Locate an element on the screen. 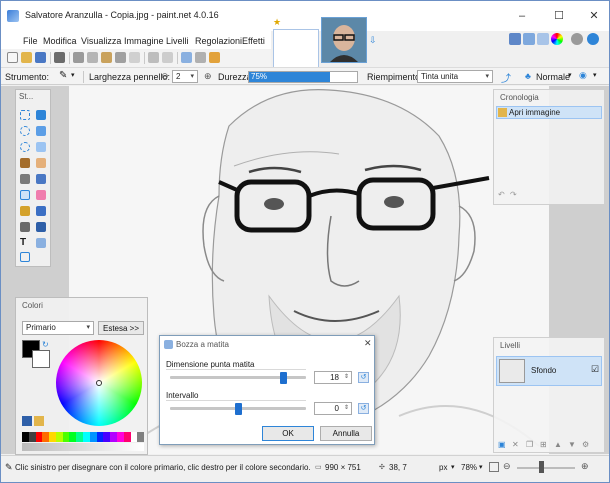  history-item: Apri immagine is located at coordinates (549, 112).